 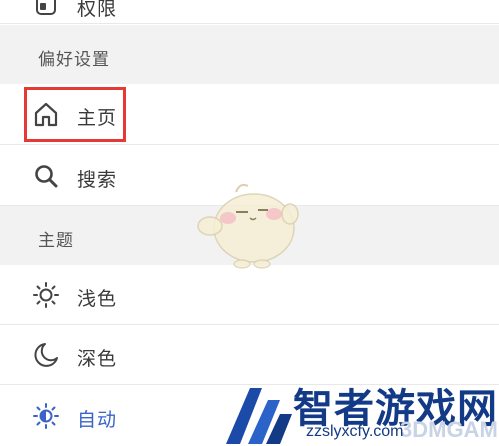 What do you see at coordinates (46, 176) in the screenshot?
I see `search-icon` at bounding box center [46, 176].